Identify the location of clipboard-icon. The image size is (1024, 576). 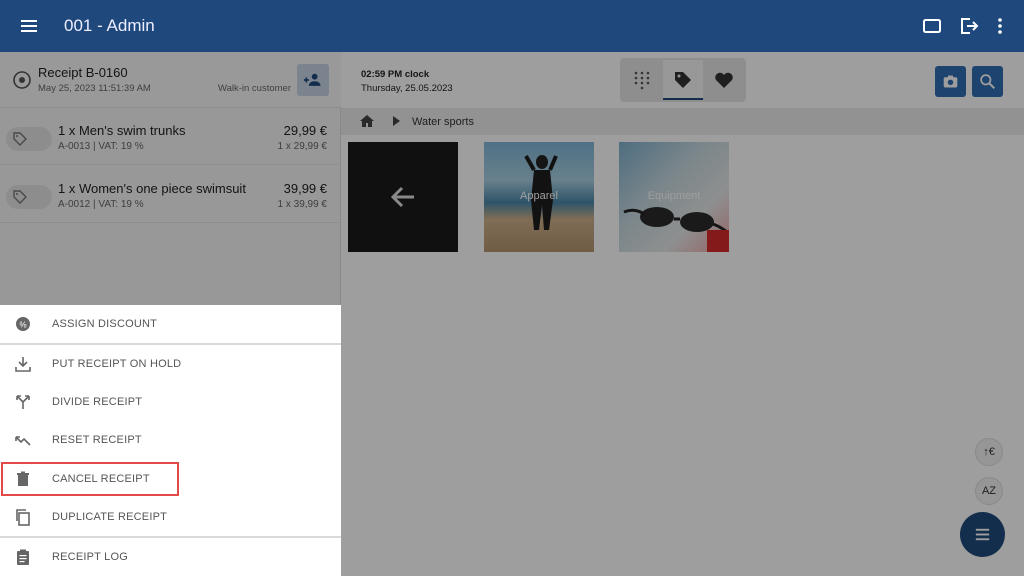
(23, 557).